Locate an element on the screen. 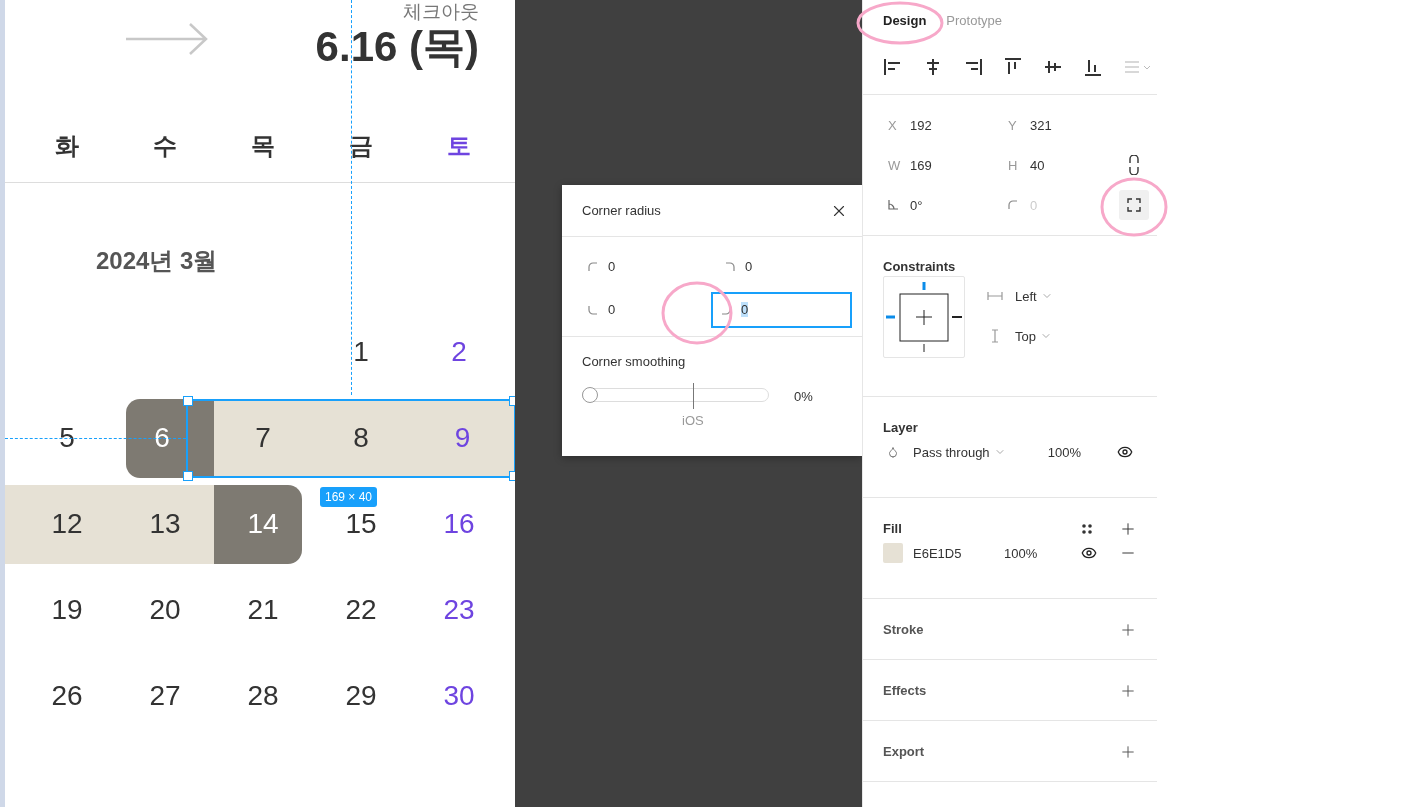 This screenshot has height=807, width=1404. fill-hex: E6E1D5 is located at coordinates (958, 553).